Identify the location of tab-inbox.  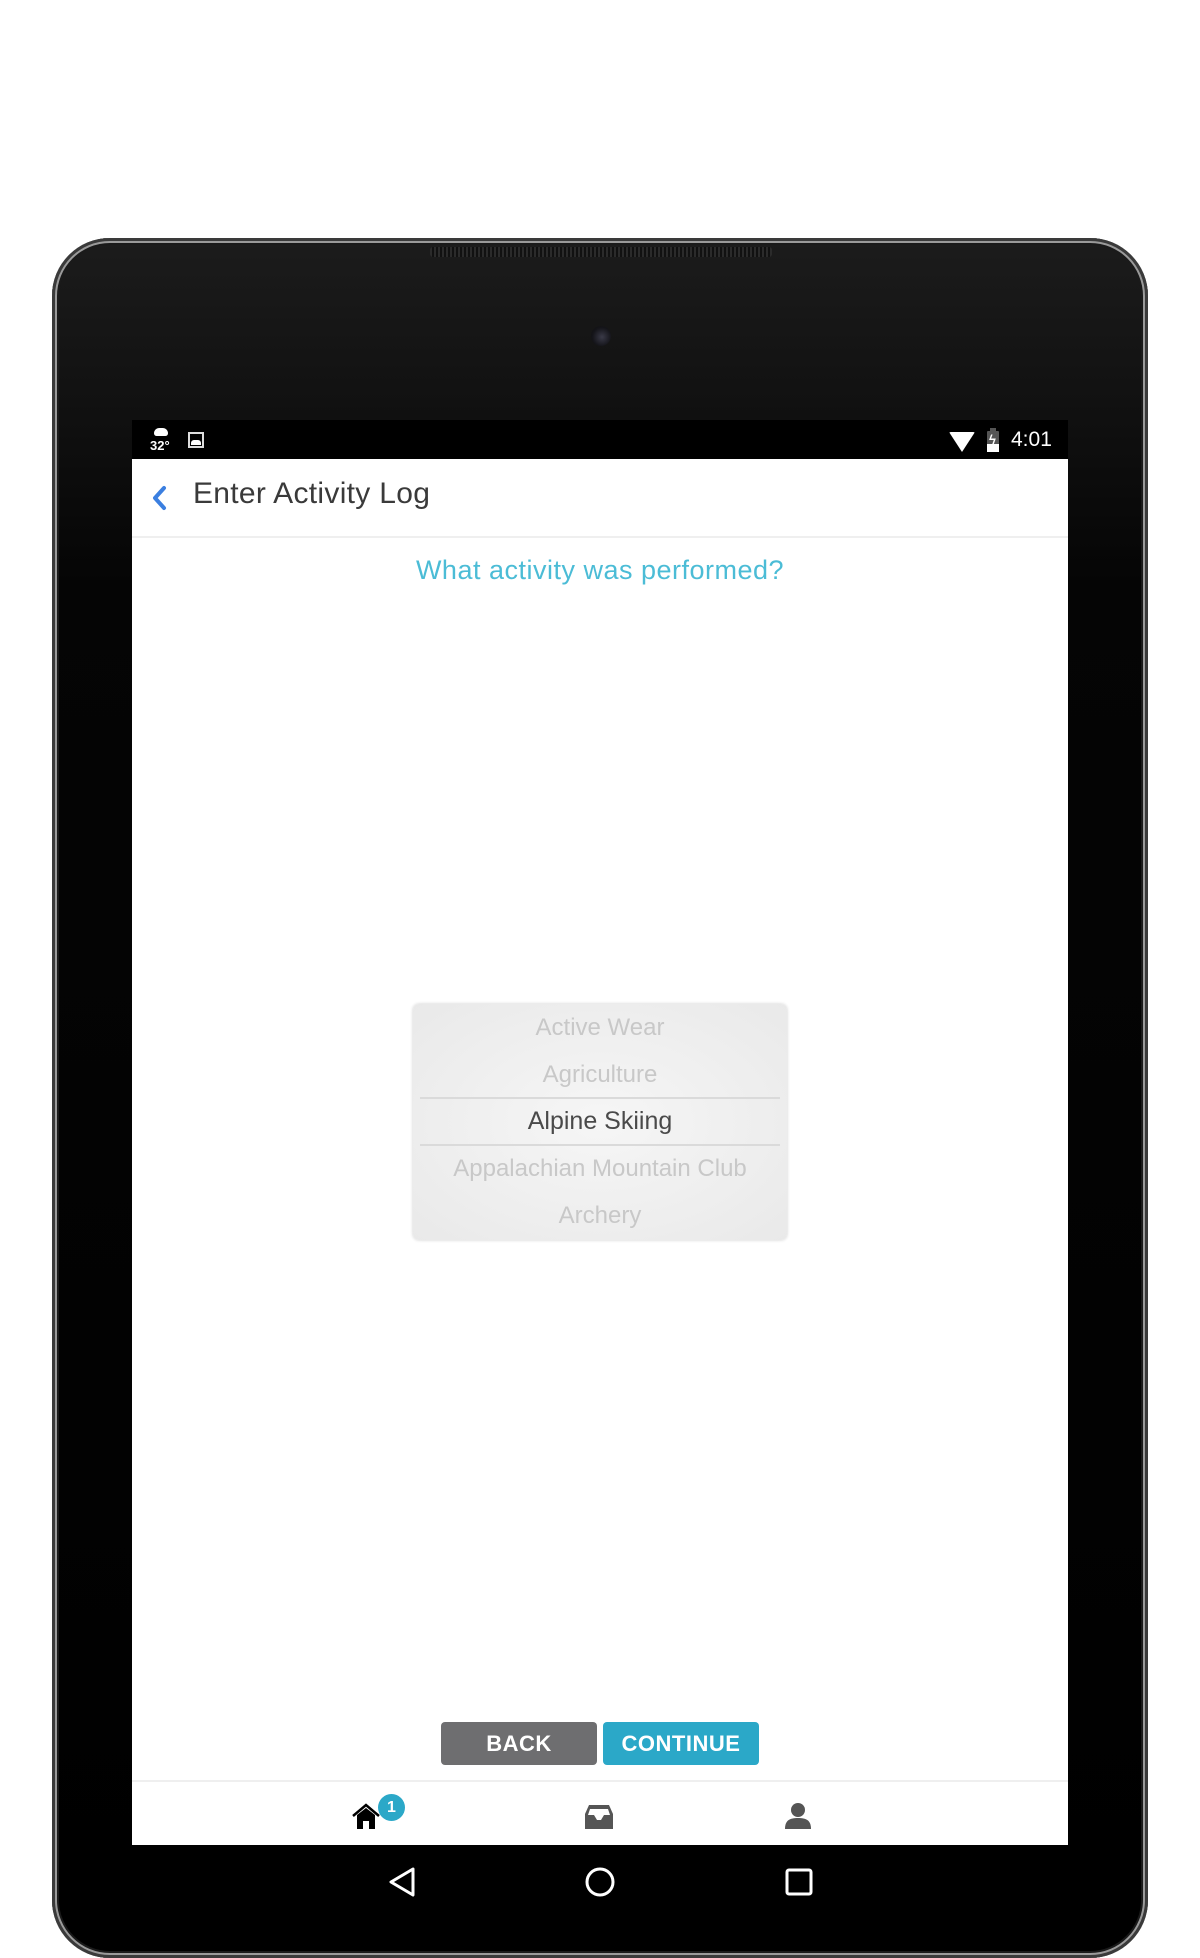
(600, 1814).